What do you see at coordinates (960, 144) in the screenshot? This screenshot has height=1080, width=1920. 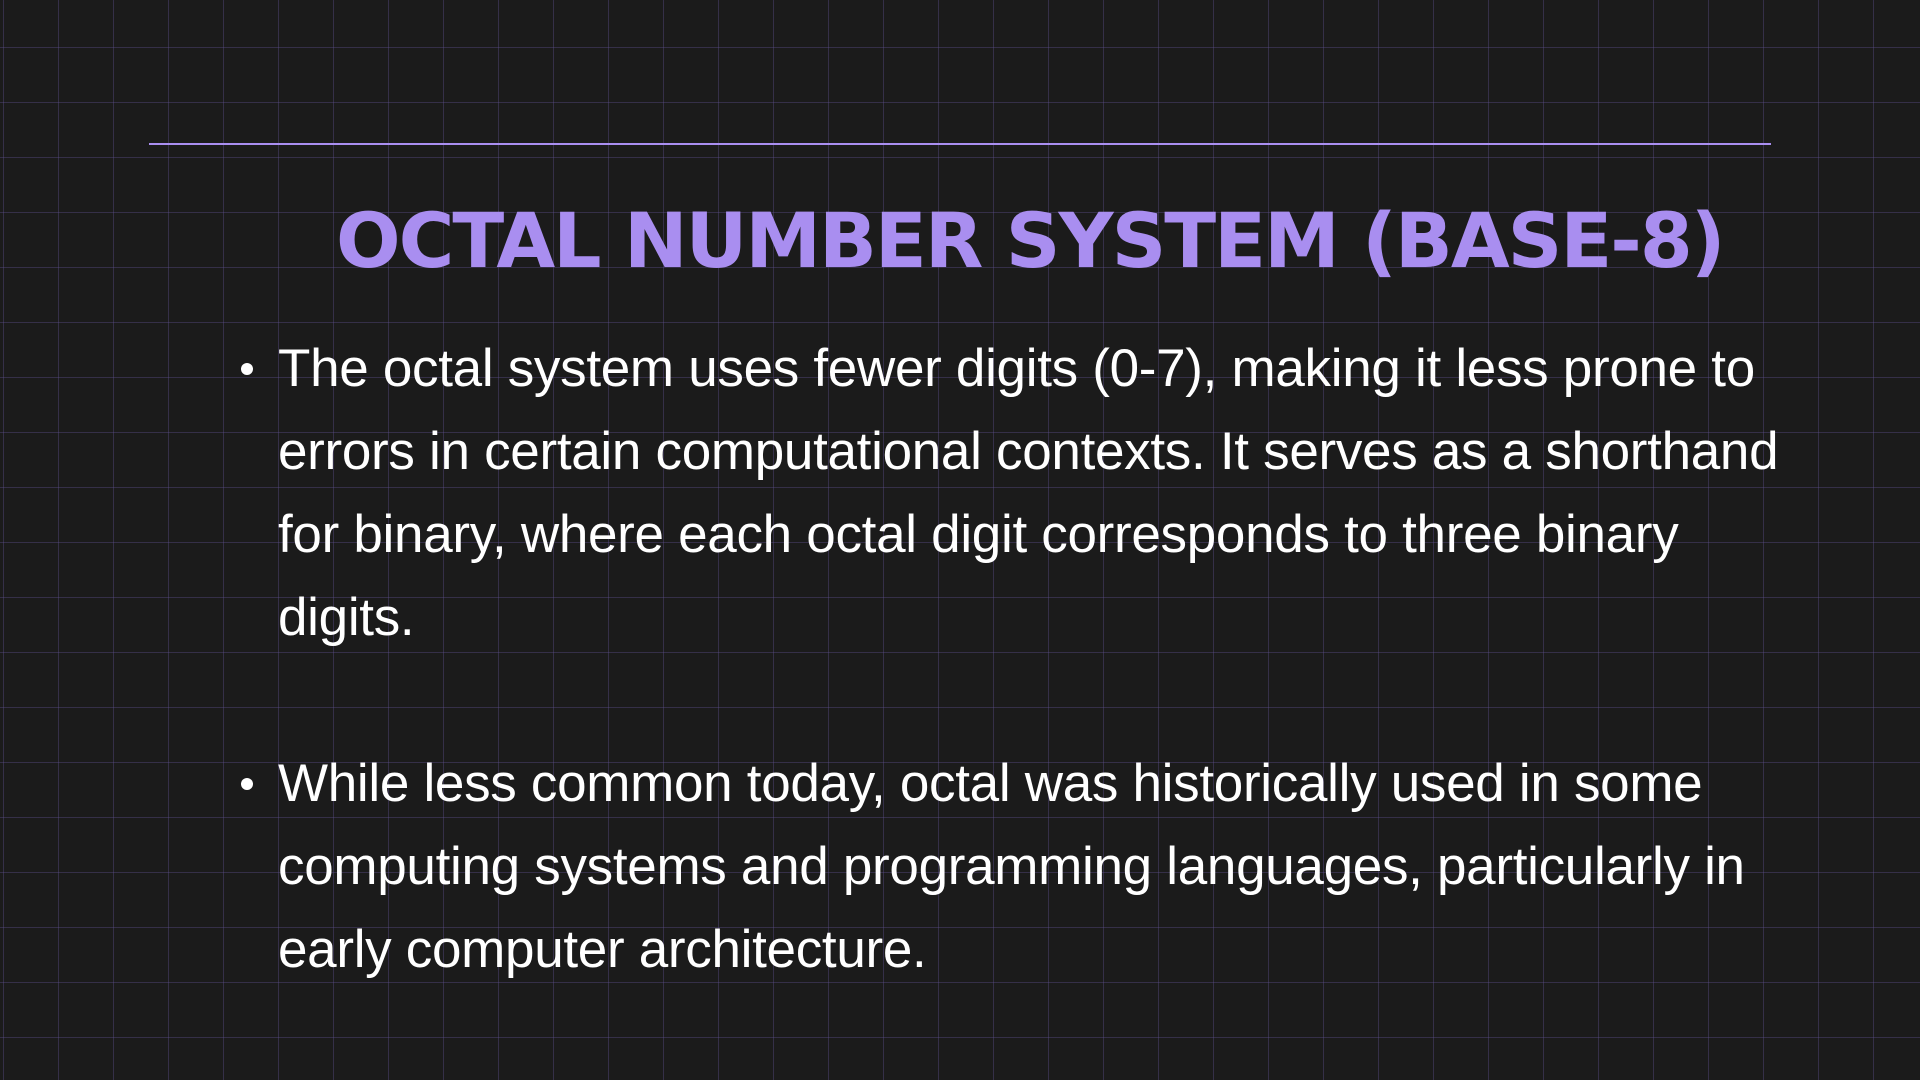 I see `title-divider-line` at bounding box center [960, 144].